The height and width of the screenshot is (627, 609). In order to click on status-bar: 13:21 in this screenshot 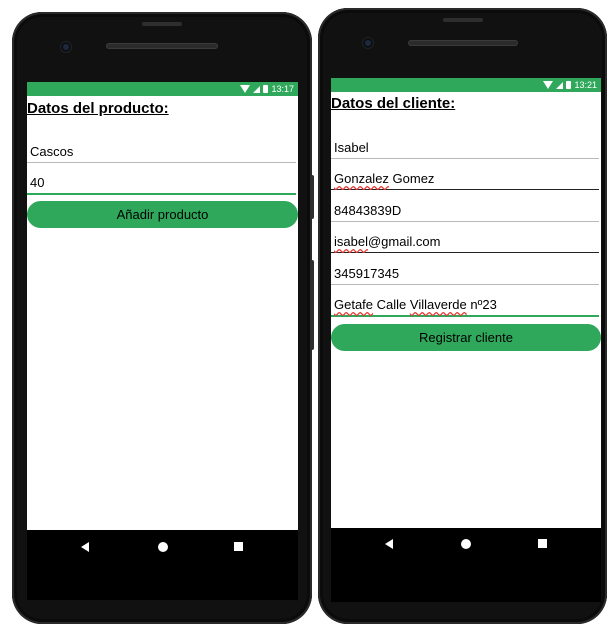, I will do `click(466, 85)`.